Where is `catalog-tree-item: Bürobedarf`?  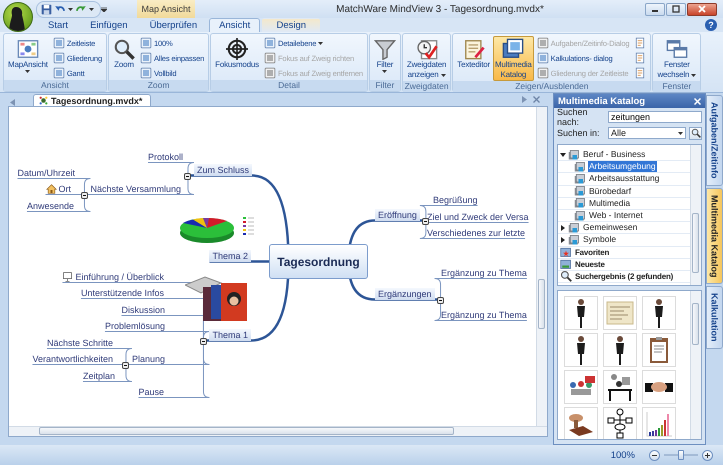
catalog-tree-item: Bürobedarf is located at coordinates (610, 191).